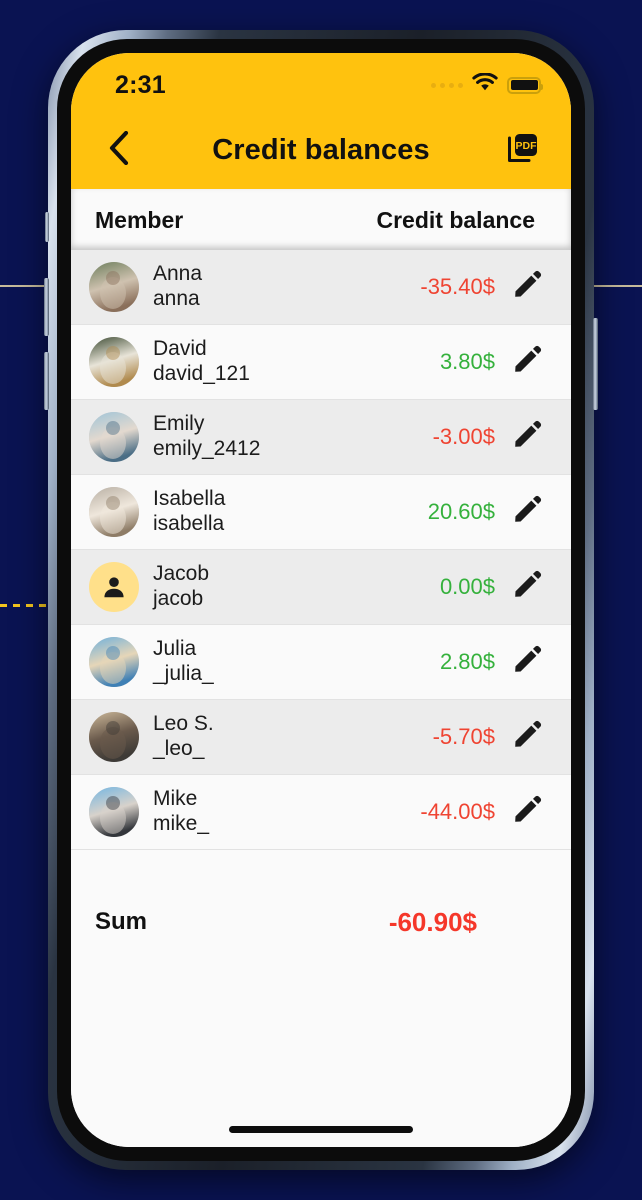 The width and height of the screenshot is (642, 1200). Describe the element at coordinates (447, 85) in the screenshot. I see `signal-dots-icon` at that location.